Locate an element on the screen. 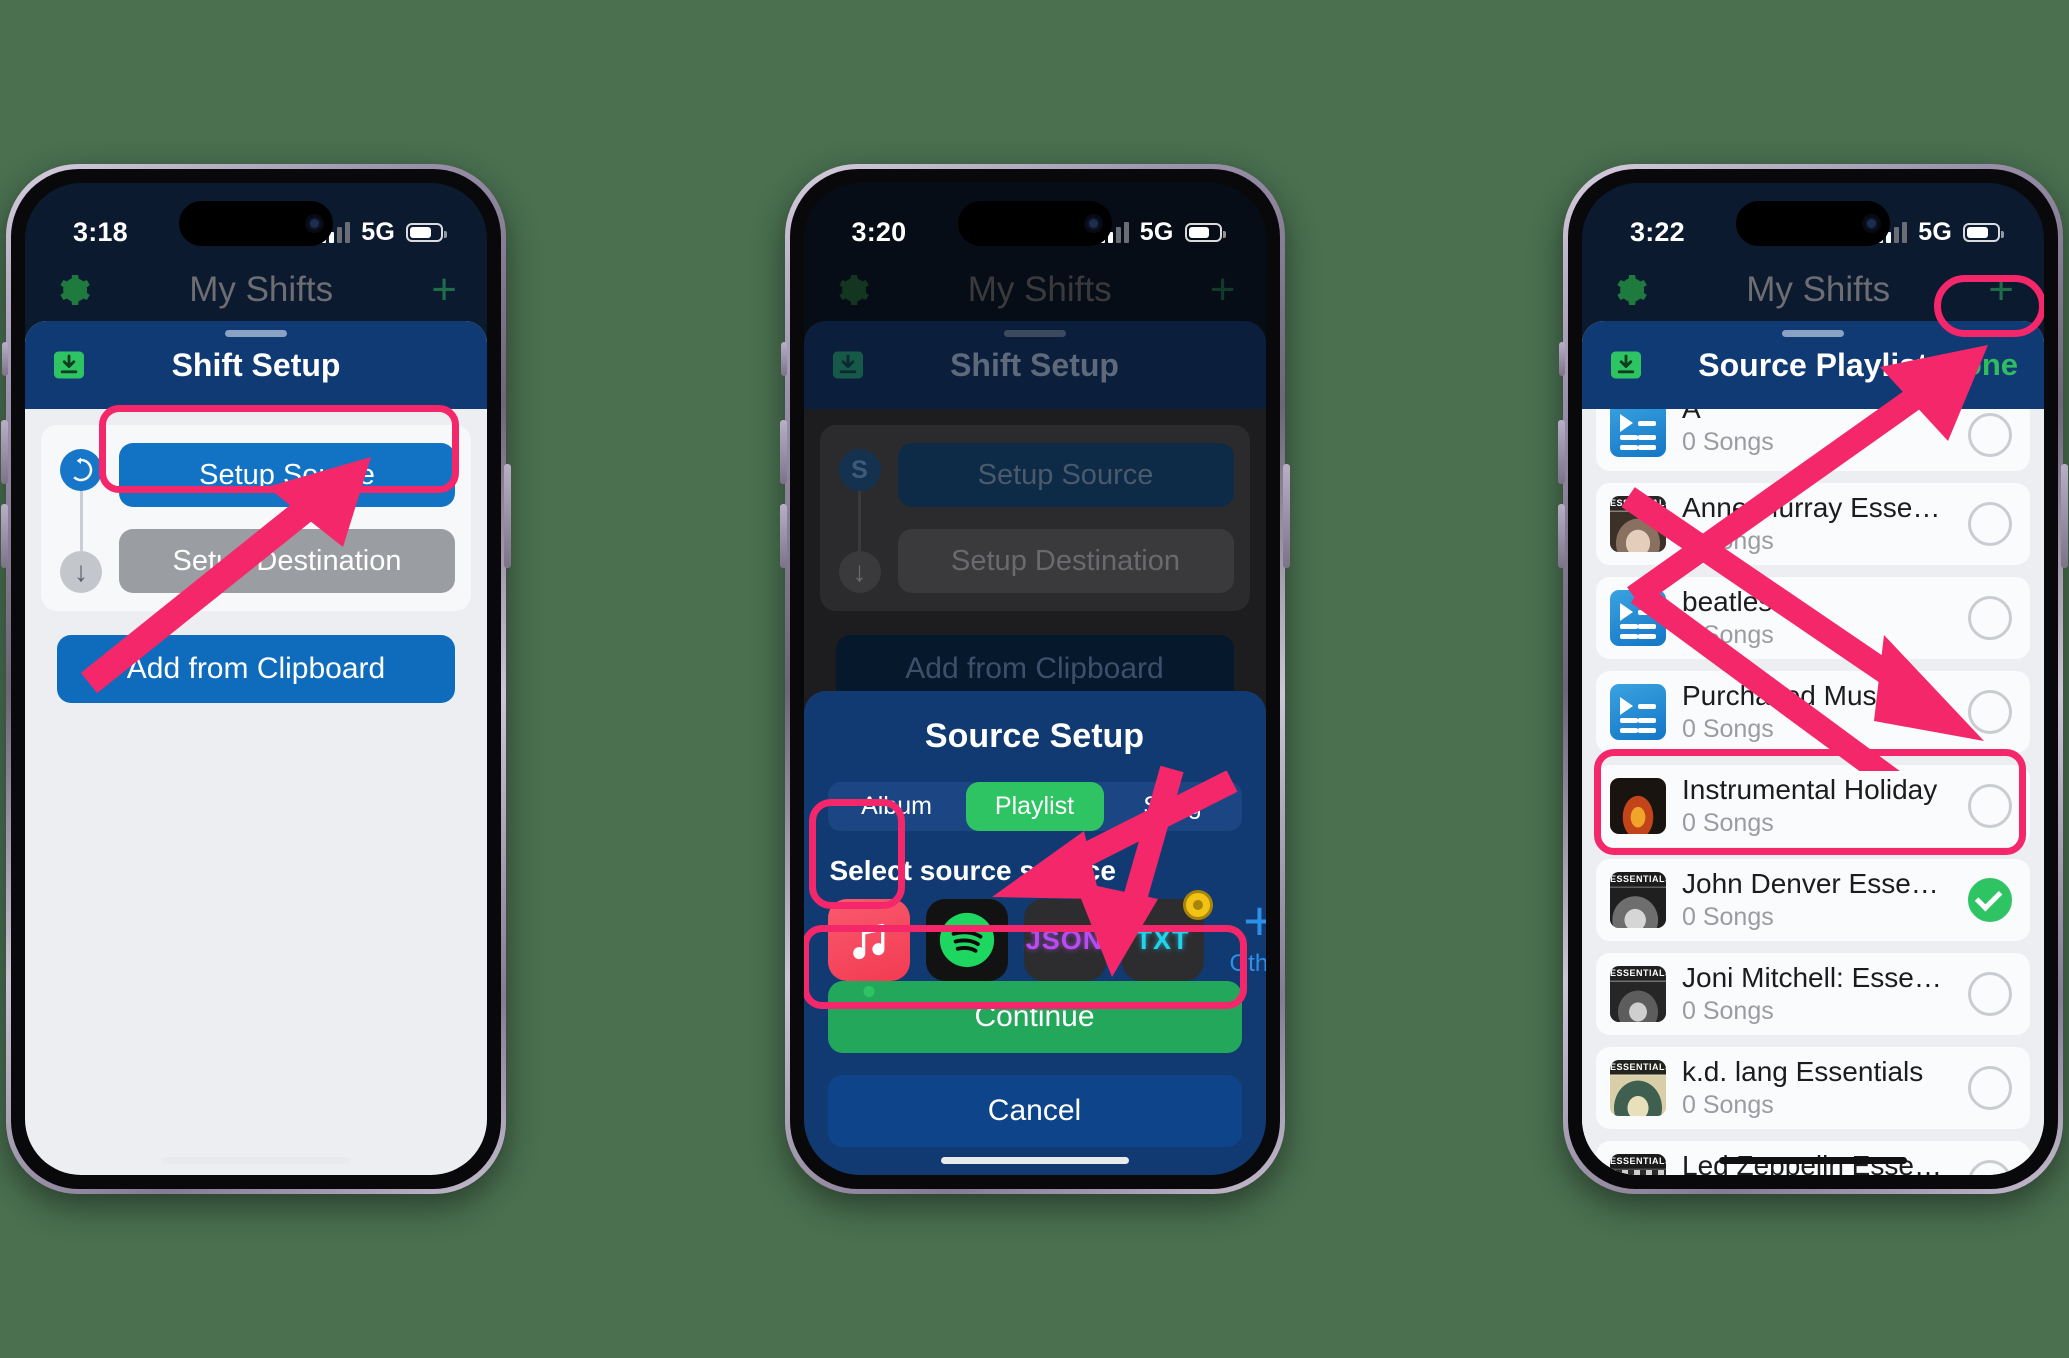 The width and height of the screenshot is (2069, 1358). service-icons-row: JSON TXT + Other is located at coordinates (1046, 943).